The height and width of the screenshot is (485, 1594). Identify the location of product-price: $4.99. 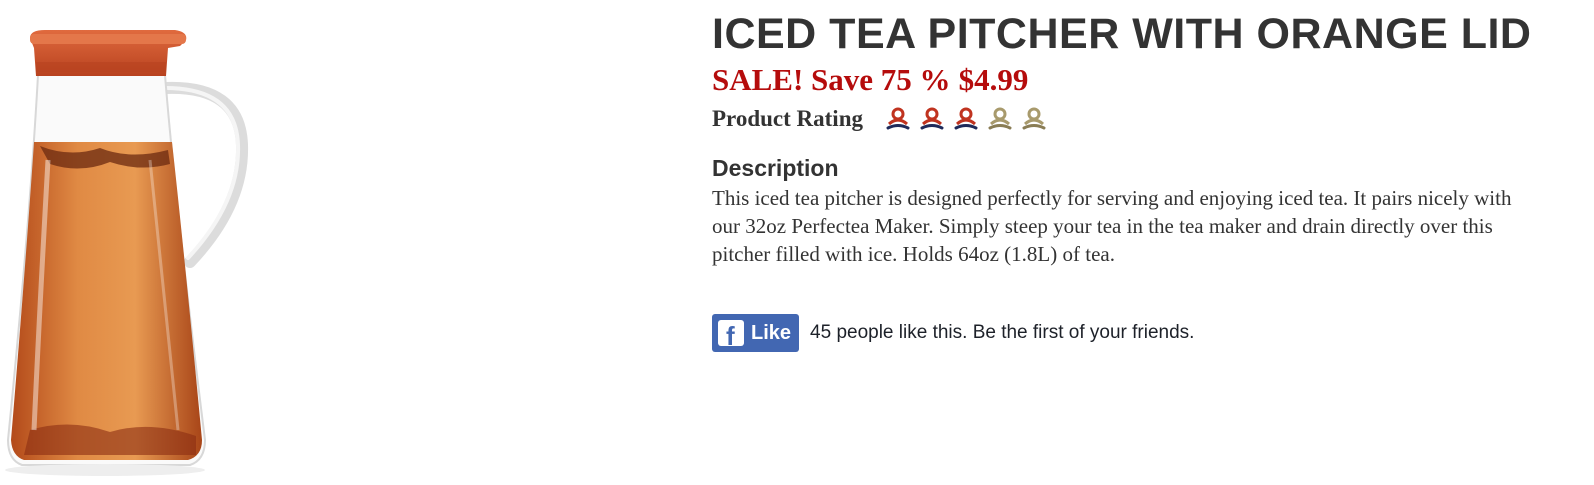
(993, 79).